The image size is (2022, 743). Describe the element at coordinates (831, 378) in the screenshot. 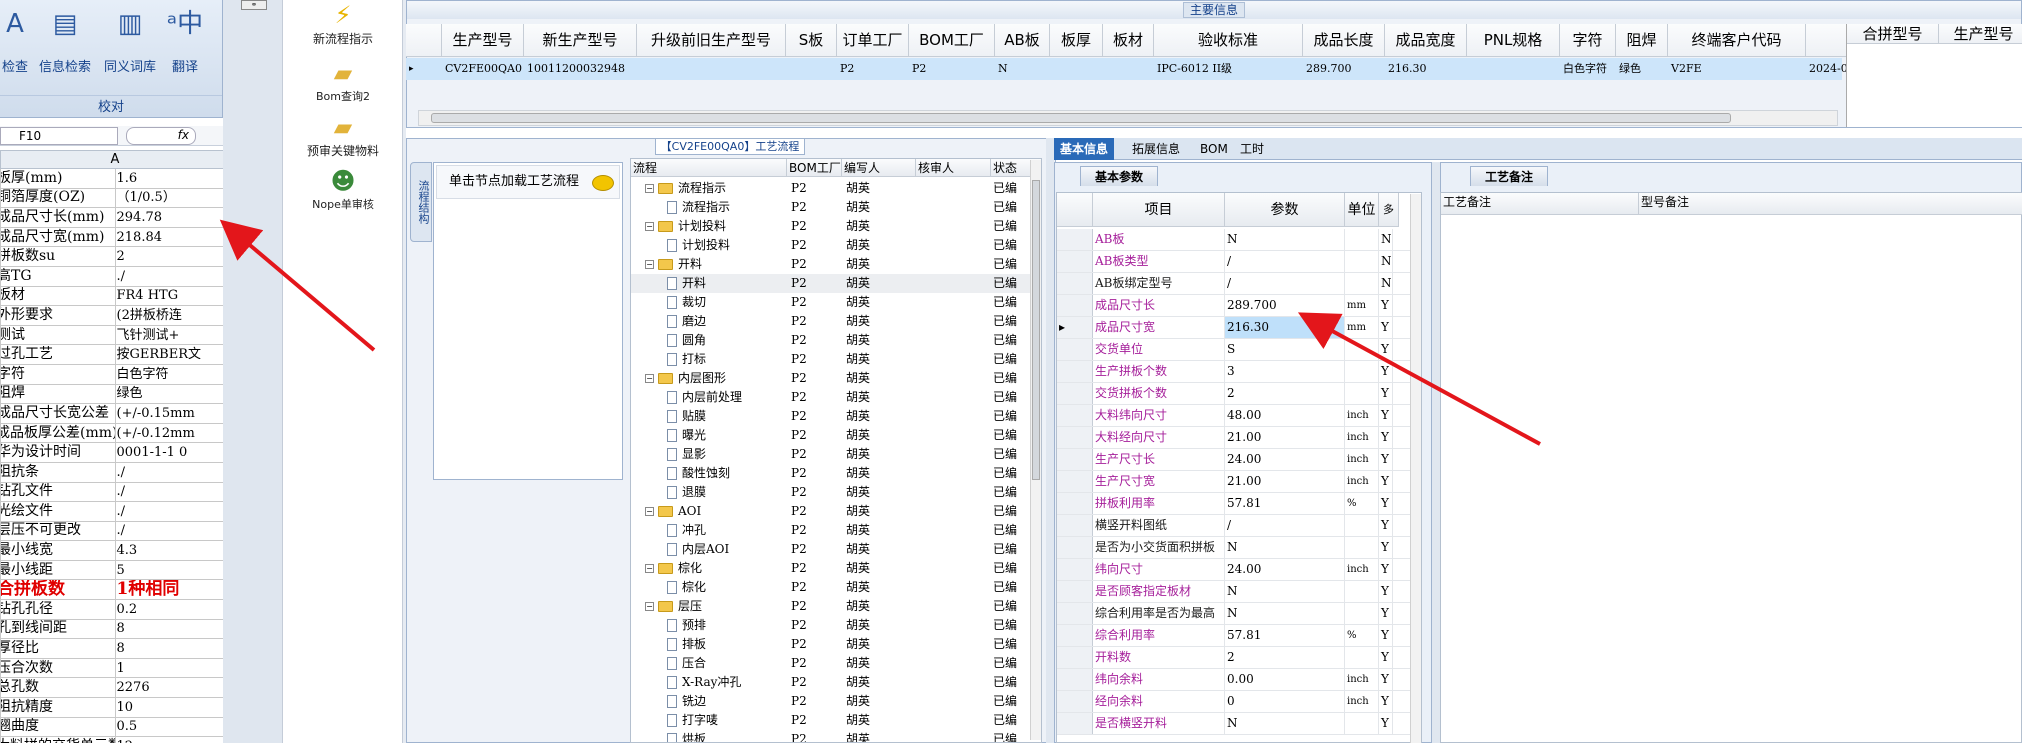

I see `tree-node: − 内层图形 P2 胡英 已编` at that location.